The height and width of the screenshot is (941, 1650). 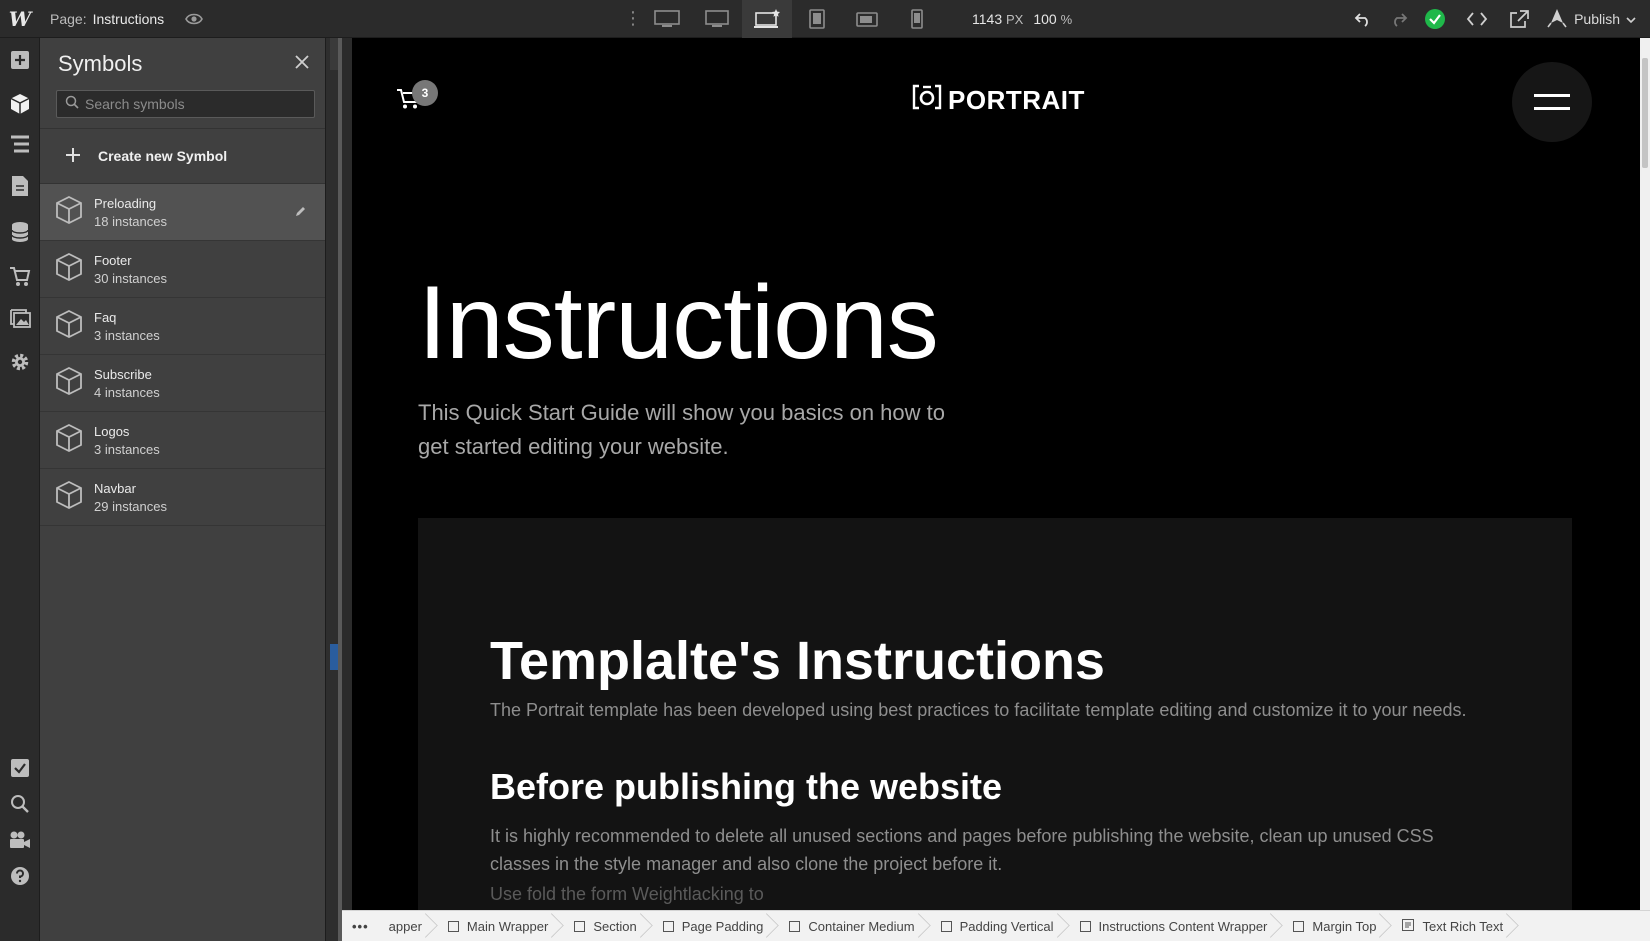 I want to click on brand-logo: PORTRAIT, so click(x=998, y=100).